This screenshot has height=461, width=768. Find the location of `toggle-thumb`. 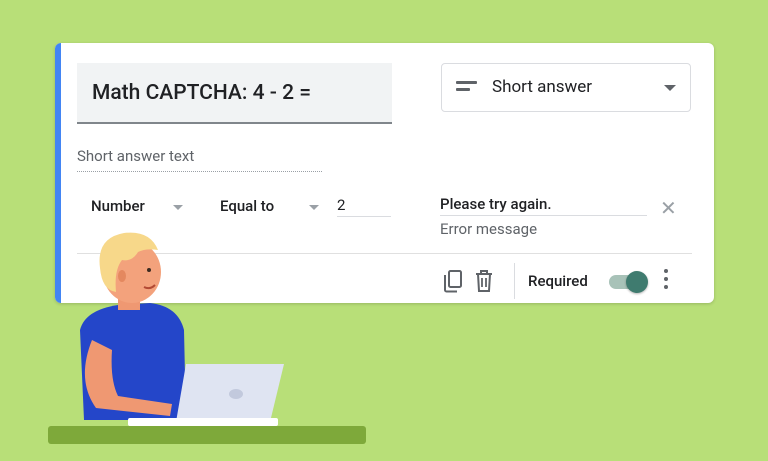

toggle-thumb is located at coordinates (637, 282).